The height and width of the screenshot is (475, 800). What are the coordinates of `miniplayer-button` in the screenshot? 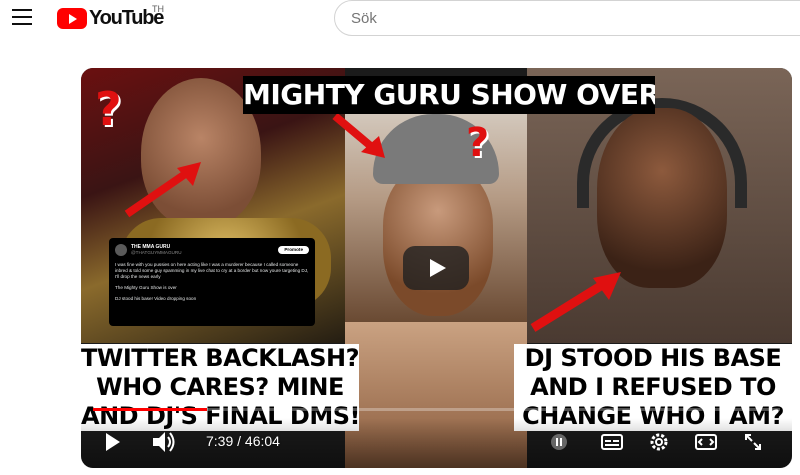 It's located at (706, 442).